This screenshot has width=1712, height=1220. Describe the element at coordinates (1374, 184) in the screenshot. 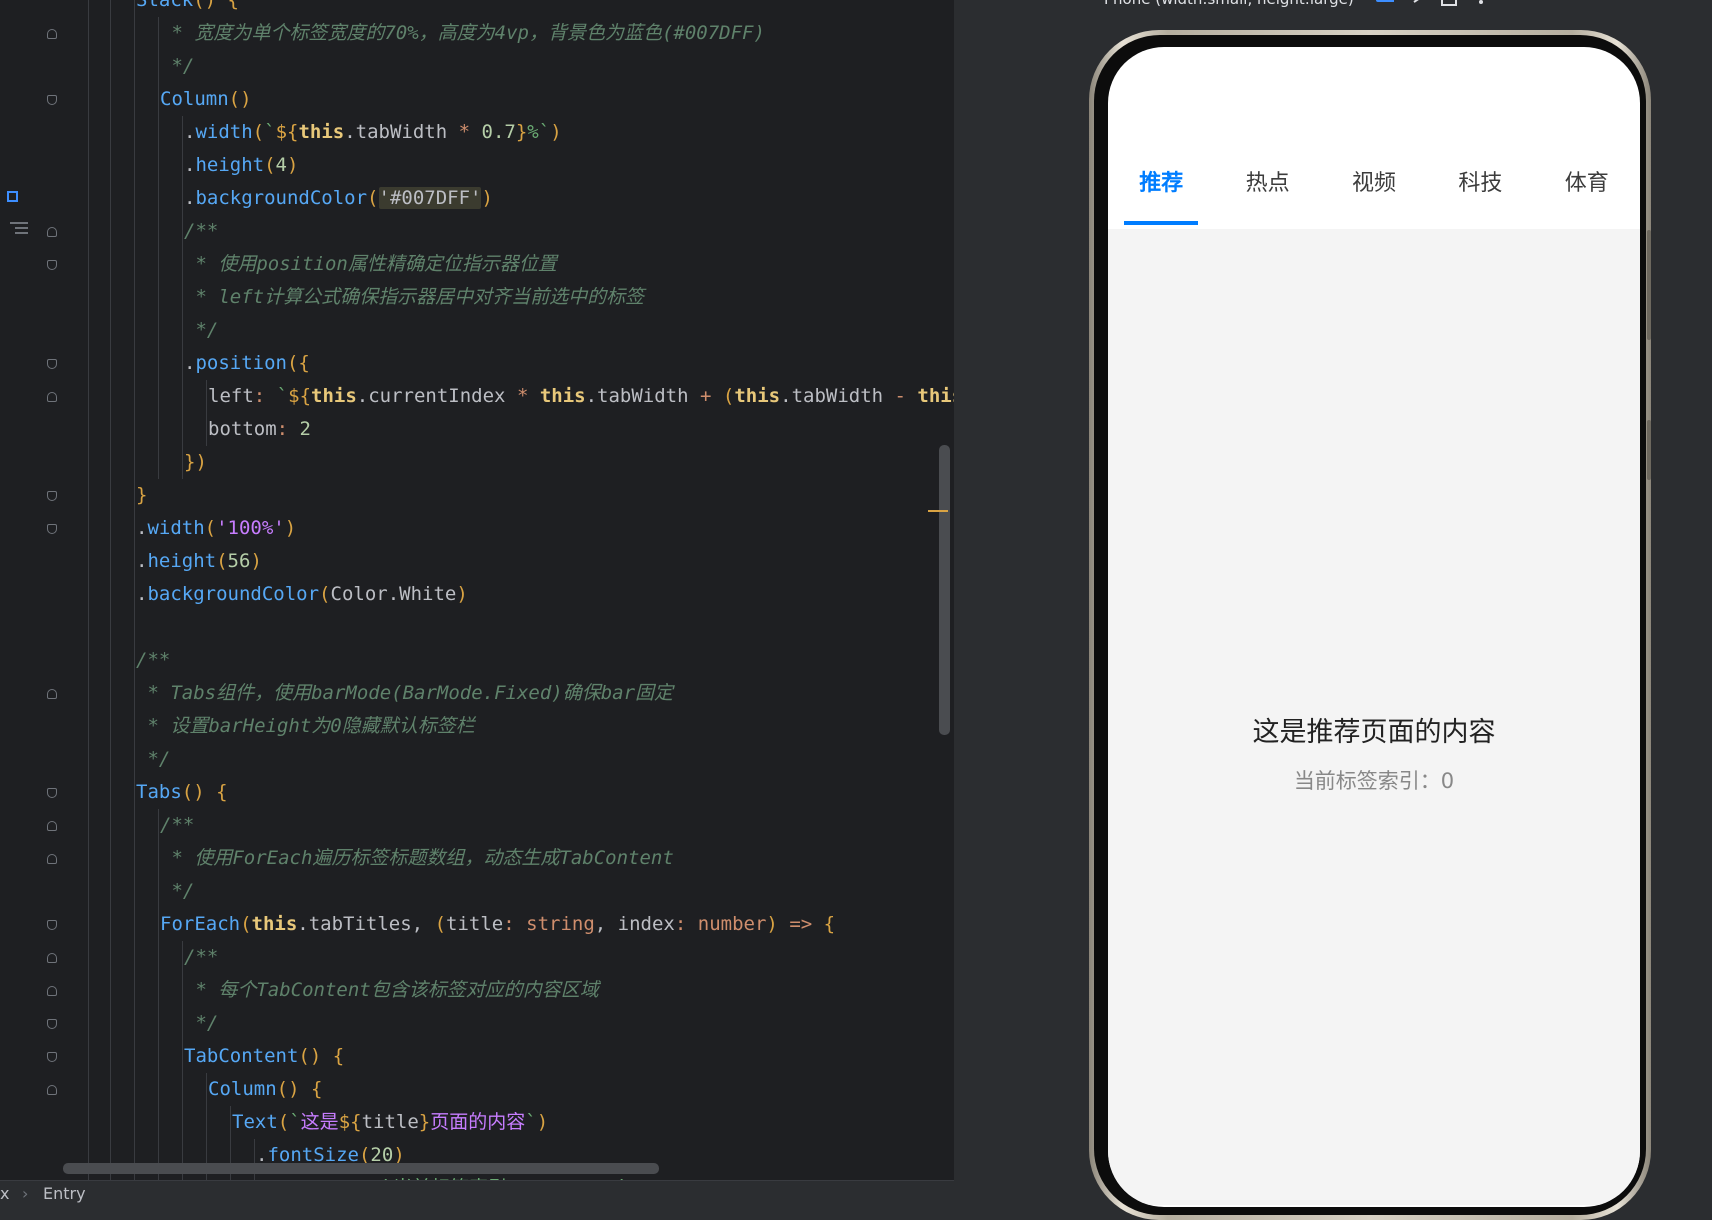

I see `tab-item: 视频` at that location.